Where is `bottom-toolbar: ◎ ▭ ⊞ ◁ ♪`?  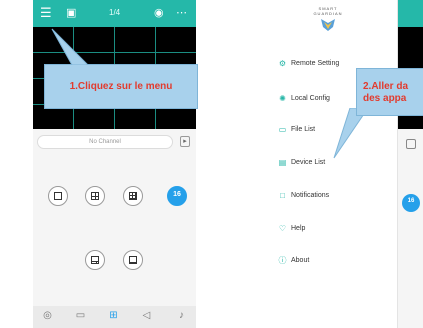
bottom-toolbar: ◎ ▭ ⊞ ◁ ♪ is located at coordinates (114, 317).